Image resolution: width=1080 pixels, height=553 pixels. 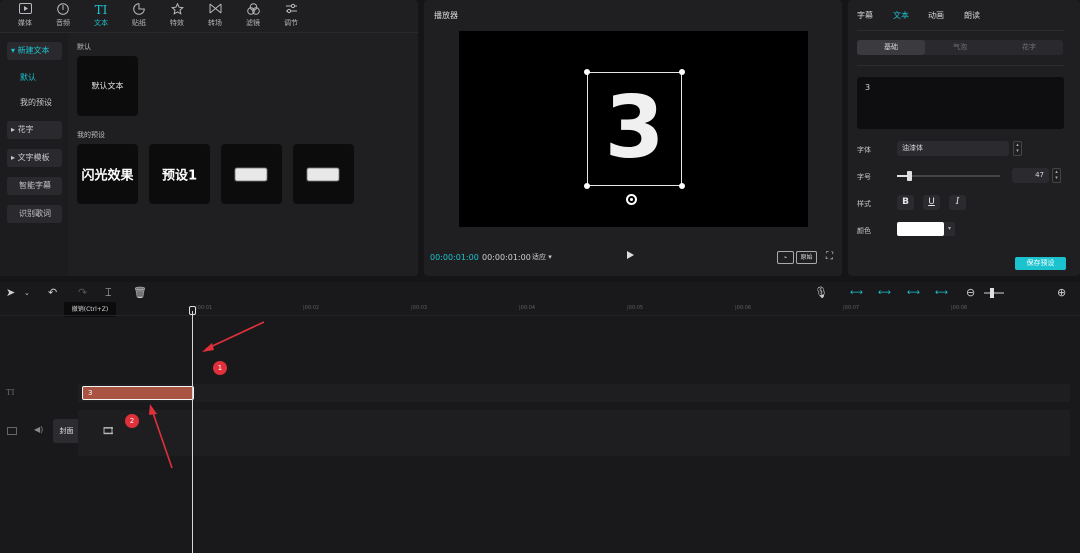 I want to click on sidebar-item-label: 花字, so click(x=25, y=129).